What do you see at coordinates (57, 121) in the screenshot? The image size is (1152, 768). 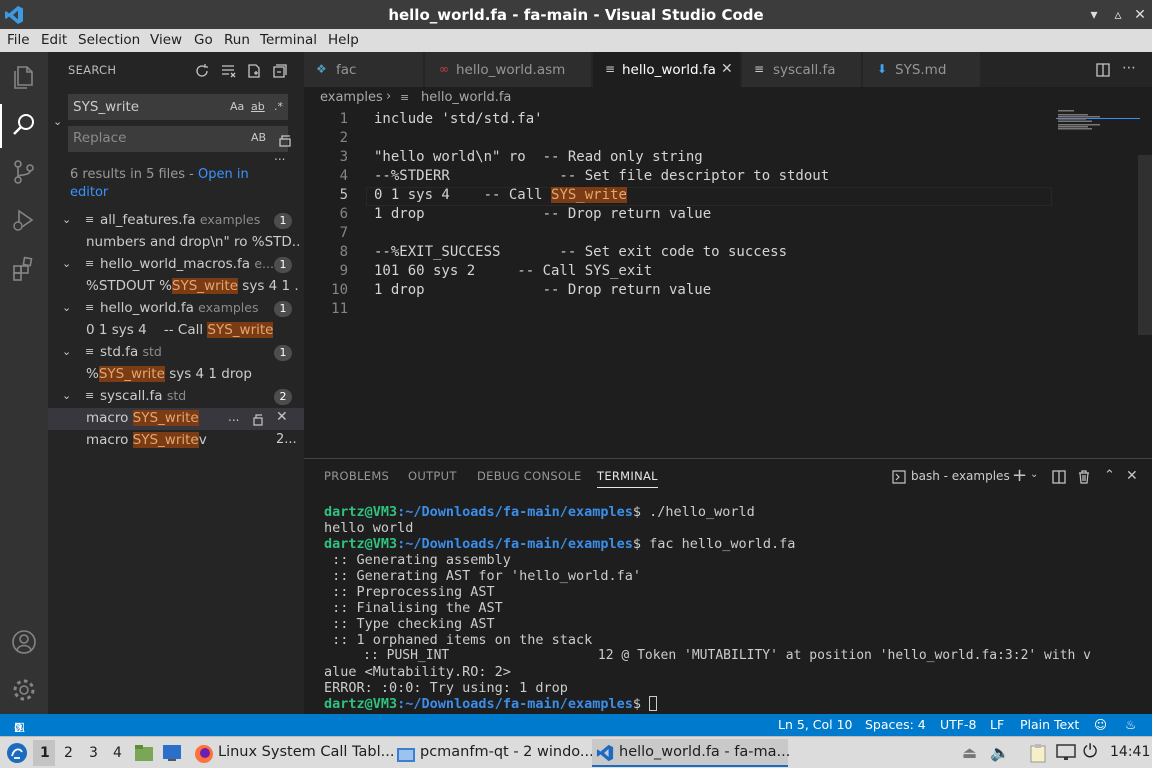 I see `toggle-replace-icon: ⌄` at bounding box center [57, 121].